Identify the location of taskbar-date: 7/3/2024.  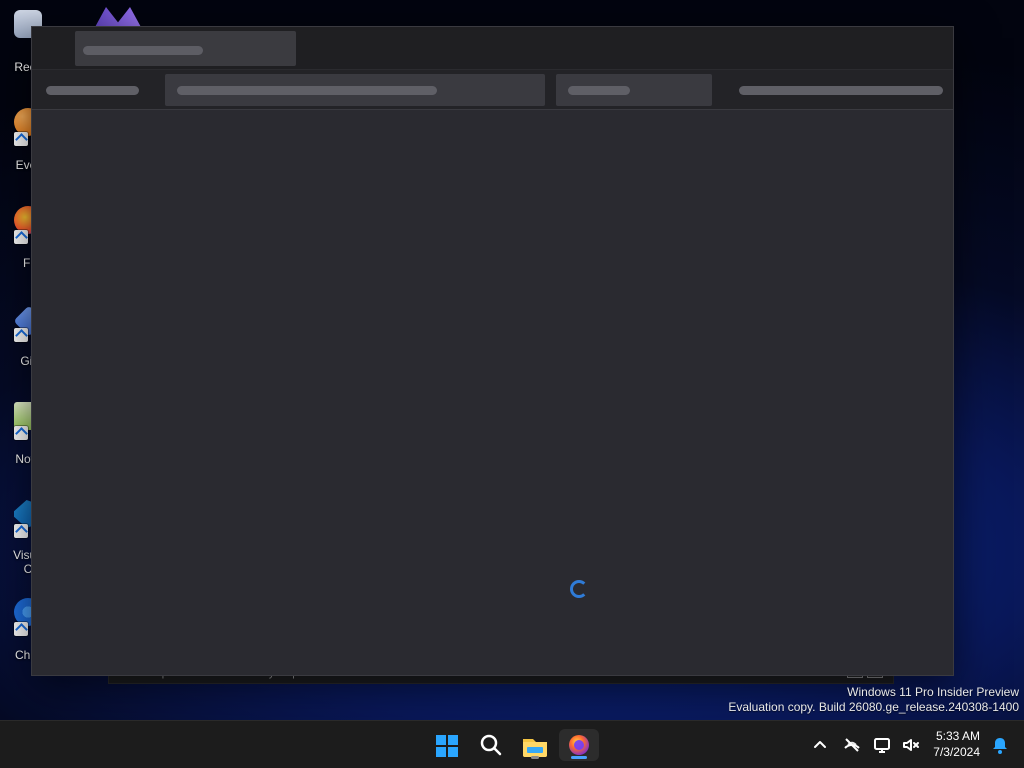
(956, 752).